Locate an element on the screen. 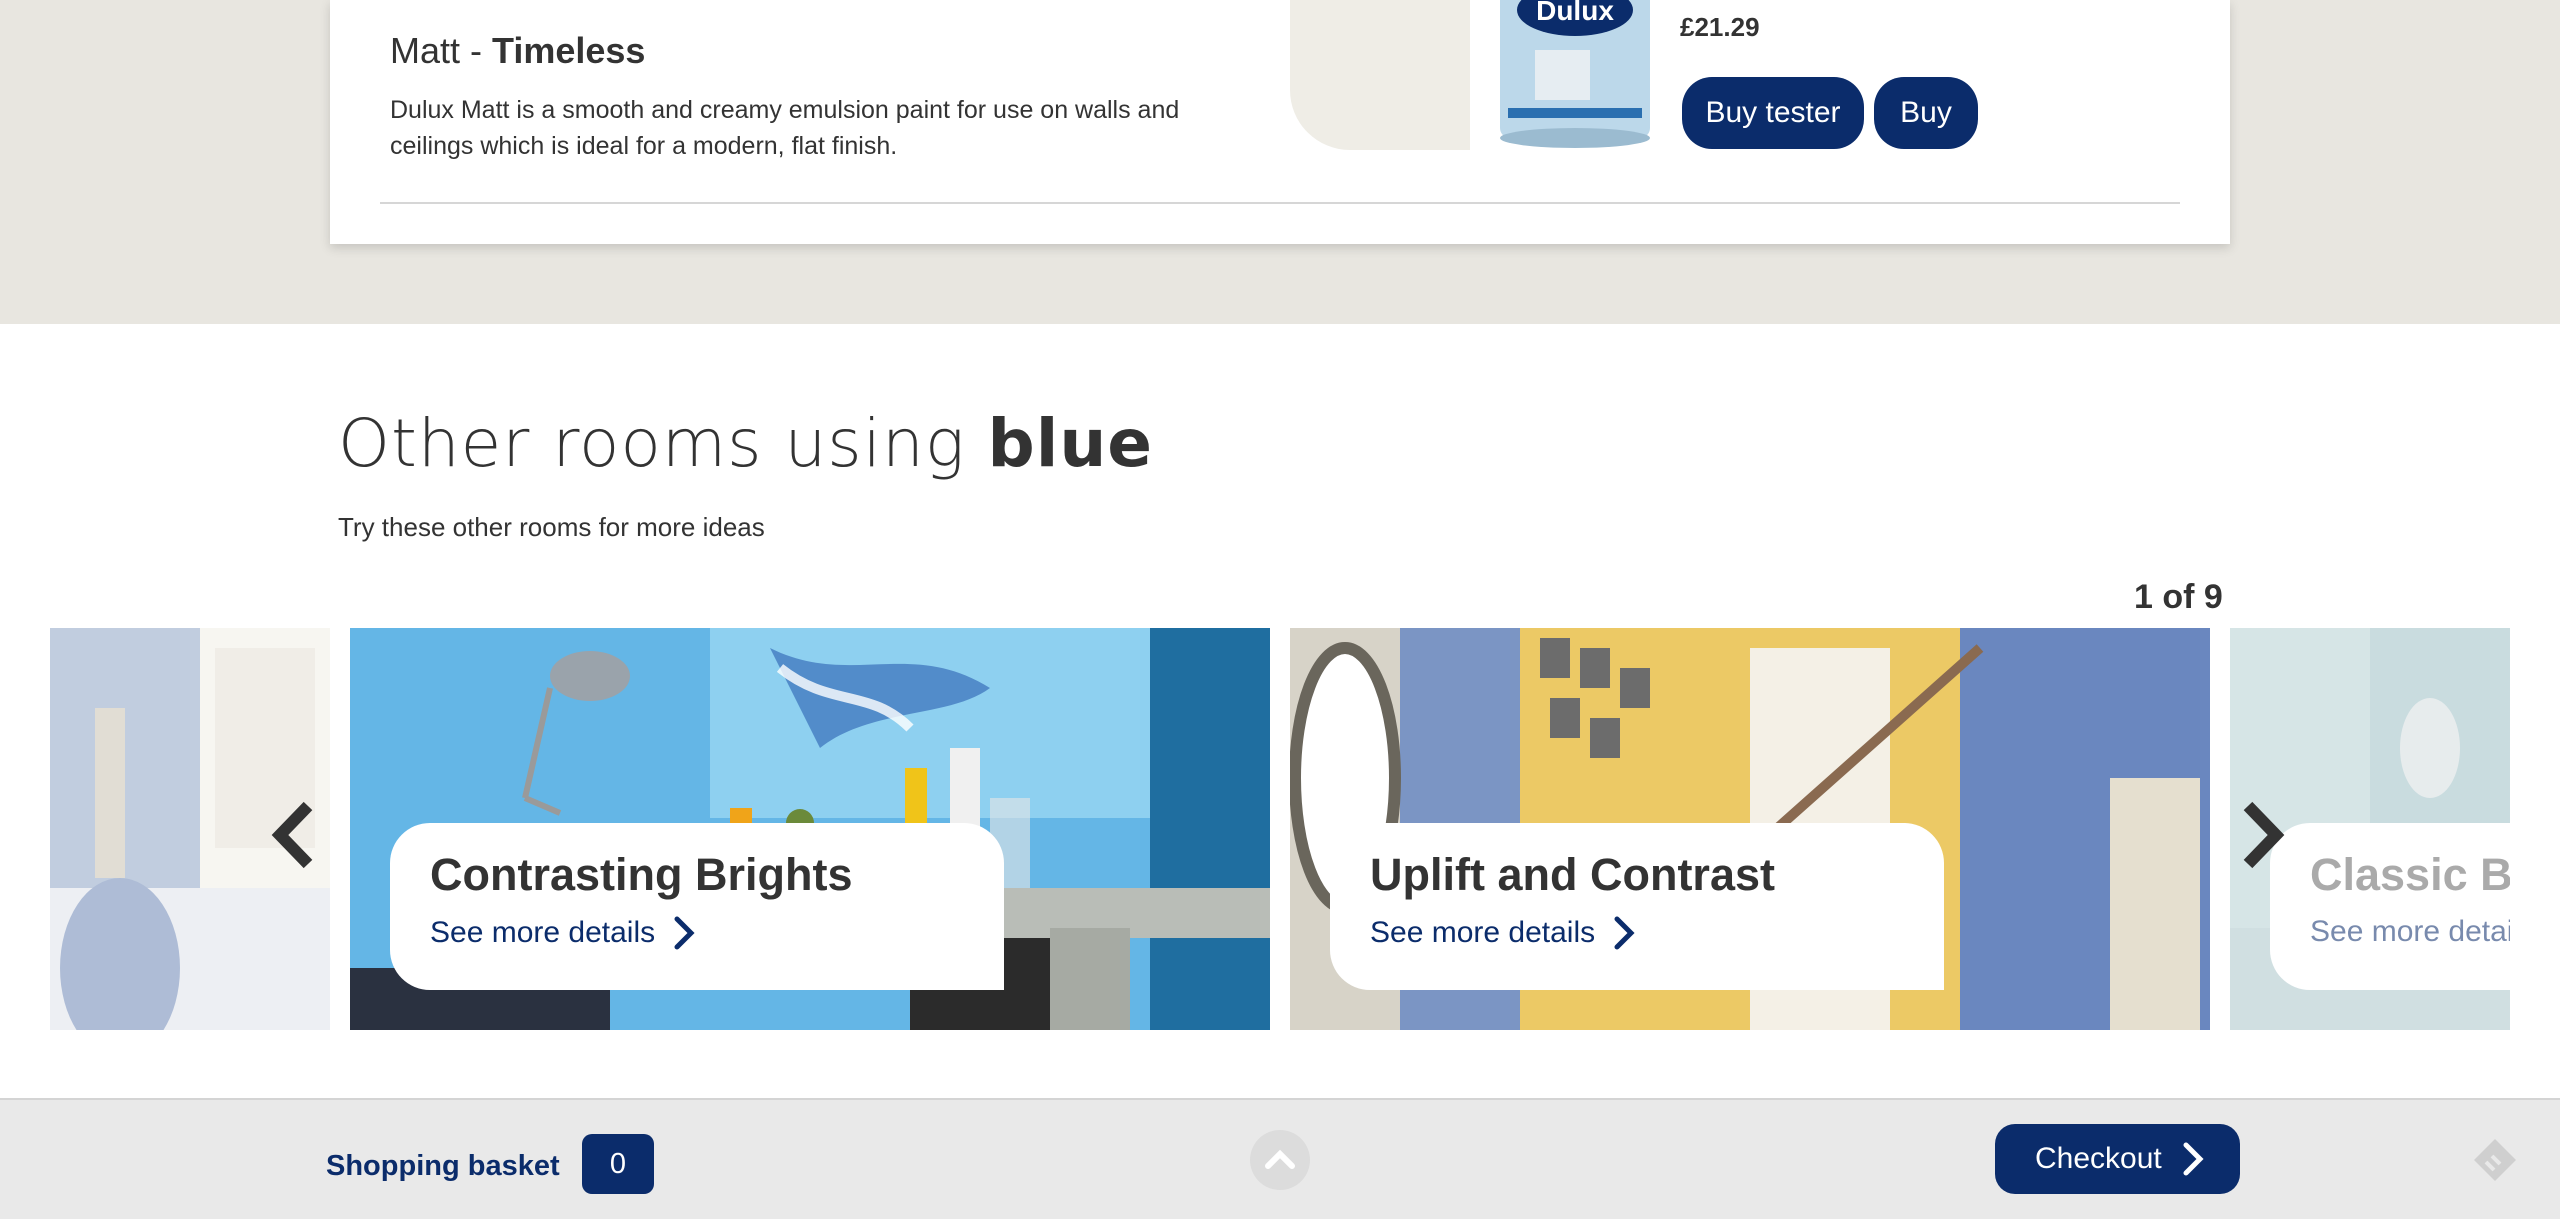 This screenshot has width=2560, height=1219. section-title-prefix: Other rooms using is located at coordinates (663, 443).